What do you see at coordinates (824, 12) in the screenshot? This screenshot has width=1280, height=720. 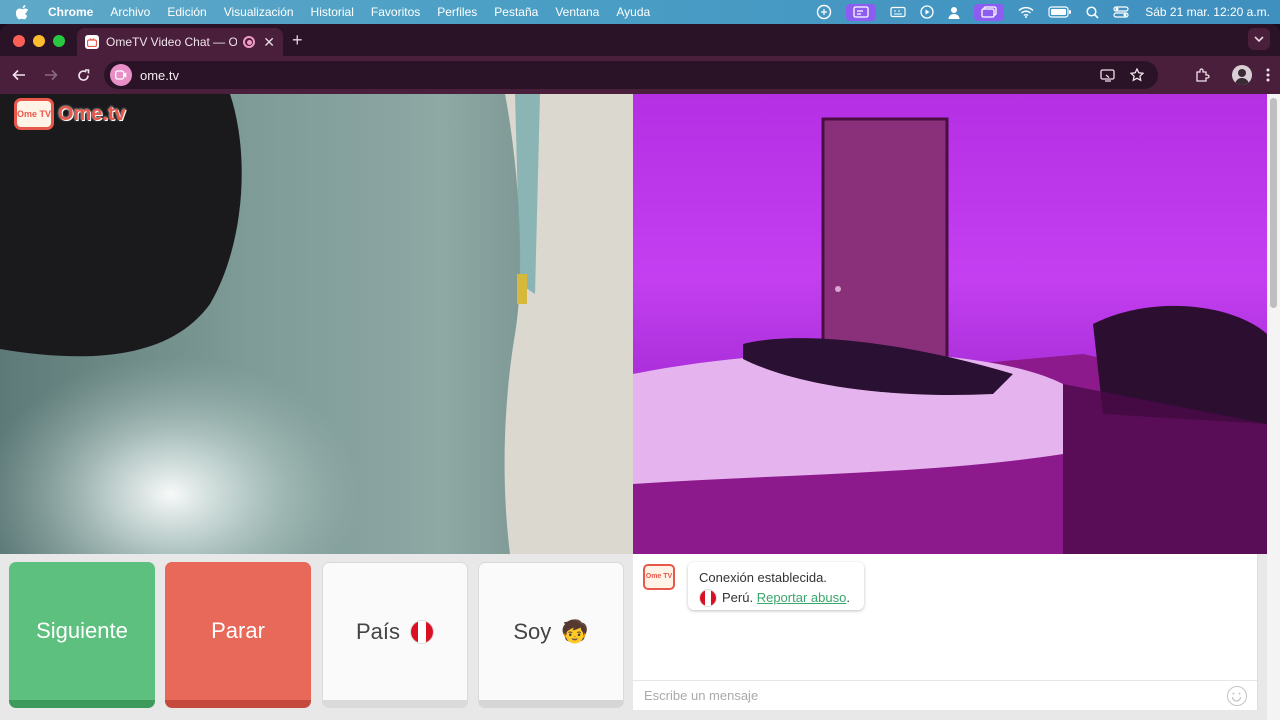 I see `sync-status-icon` at bounding box center [824, 12].